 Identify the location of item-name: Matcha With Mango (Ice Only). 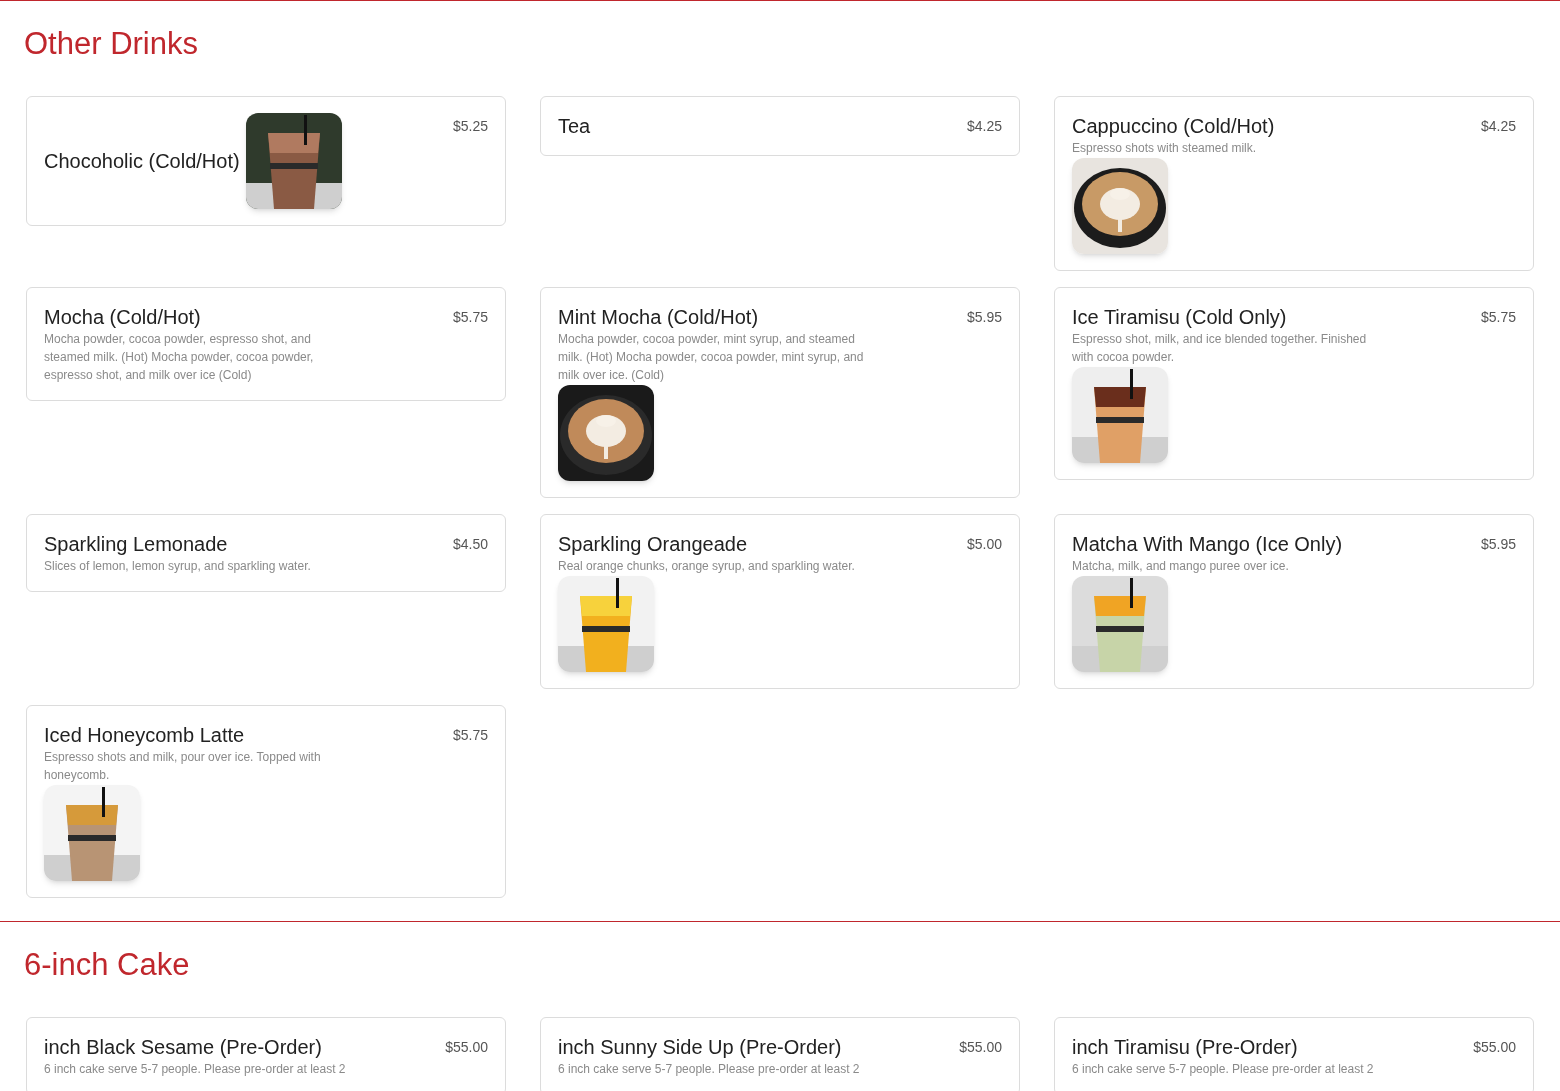
(1207, 544).